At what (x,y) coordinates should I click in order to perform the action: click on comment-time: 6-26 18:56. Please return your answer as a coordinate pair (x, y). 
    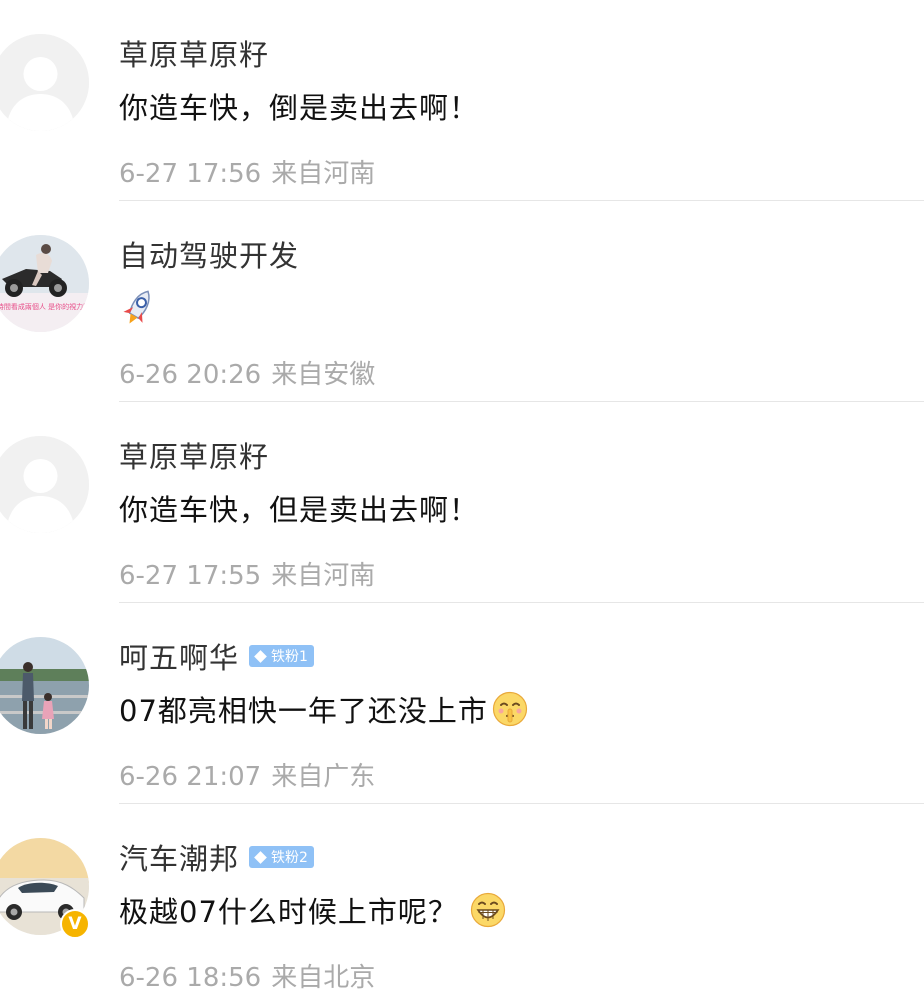
    Looking at the image, I should click on (190, 978).